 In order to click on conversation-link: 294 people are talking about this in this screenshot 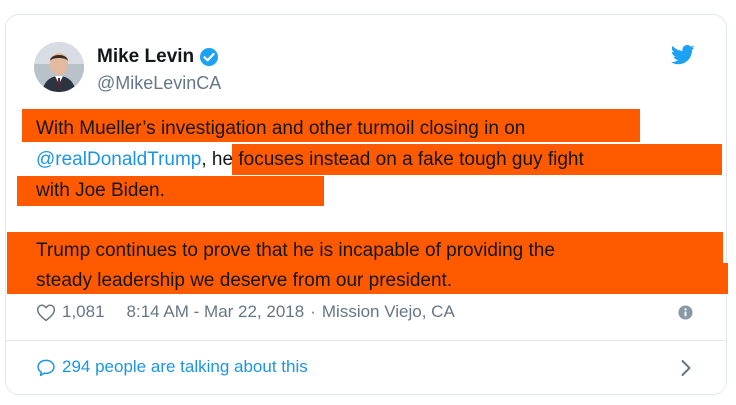, I will do `click(172, 367)`.